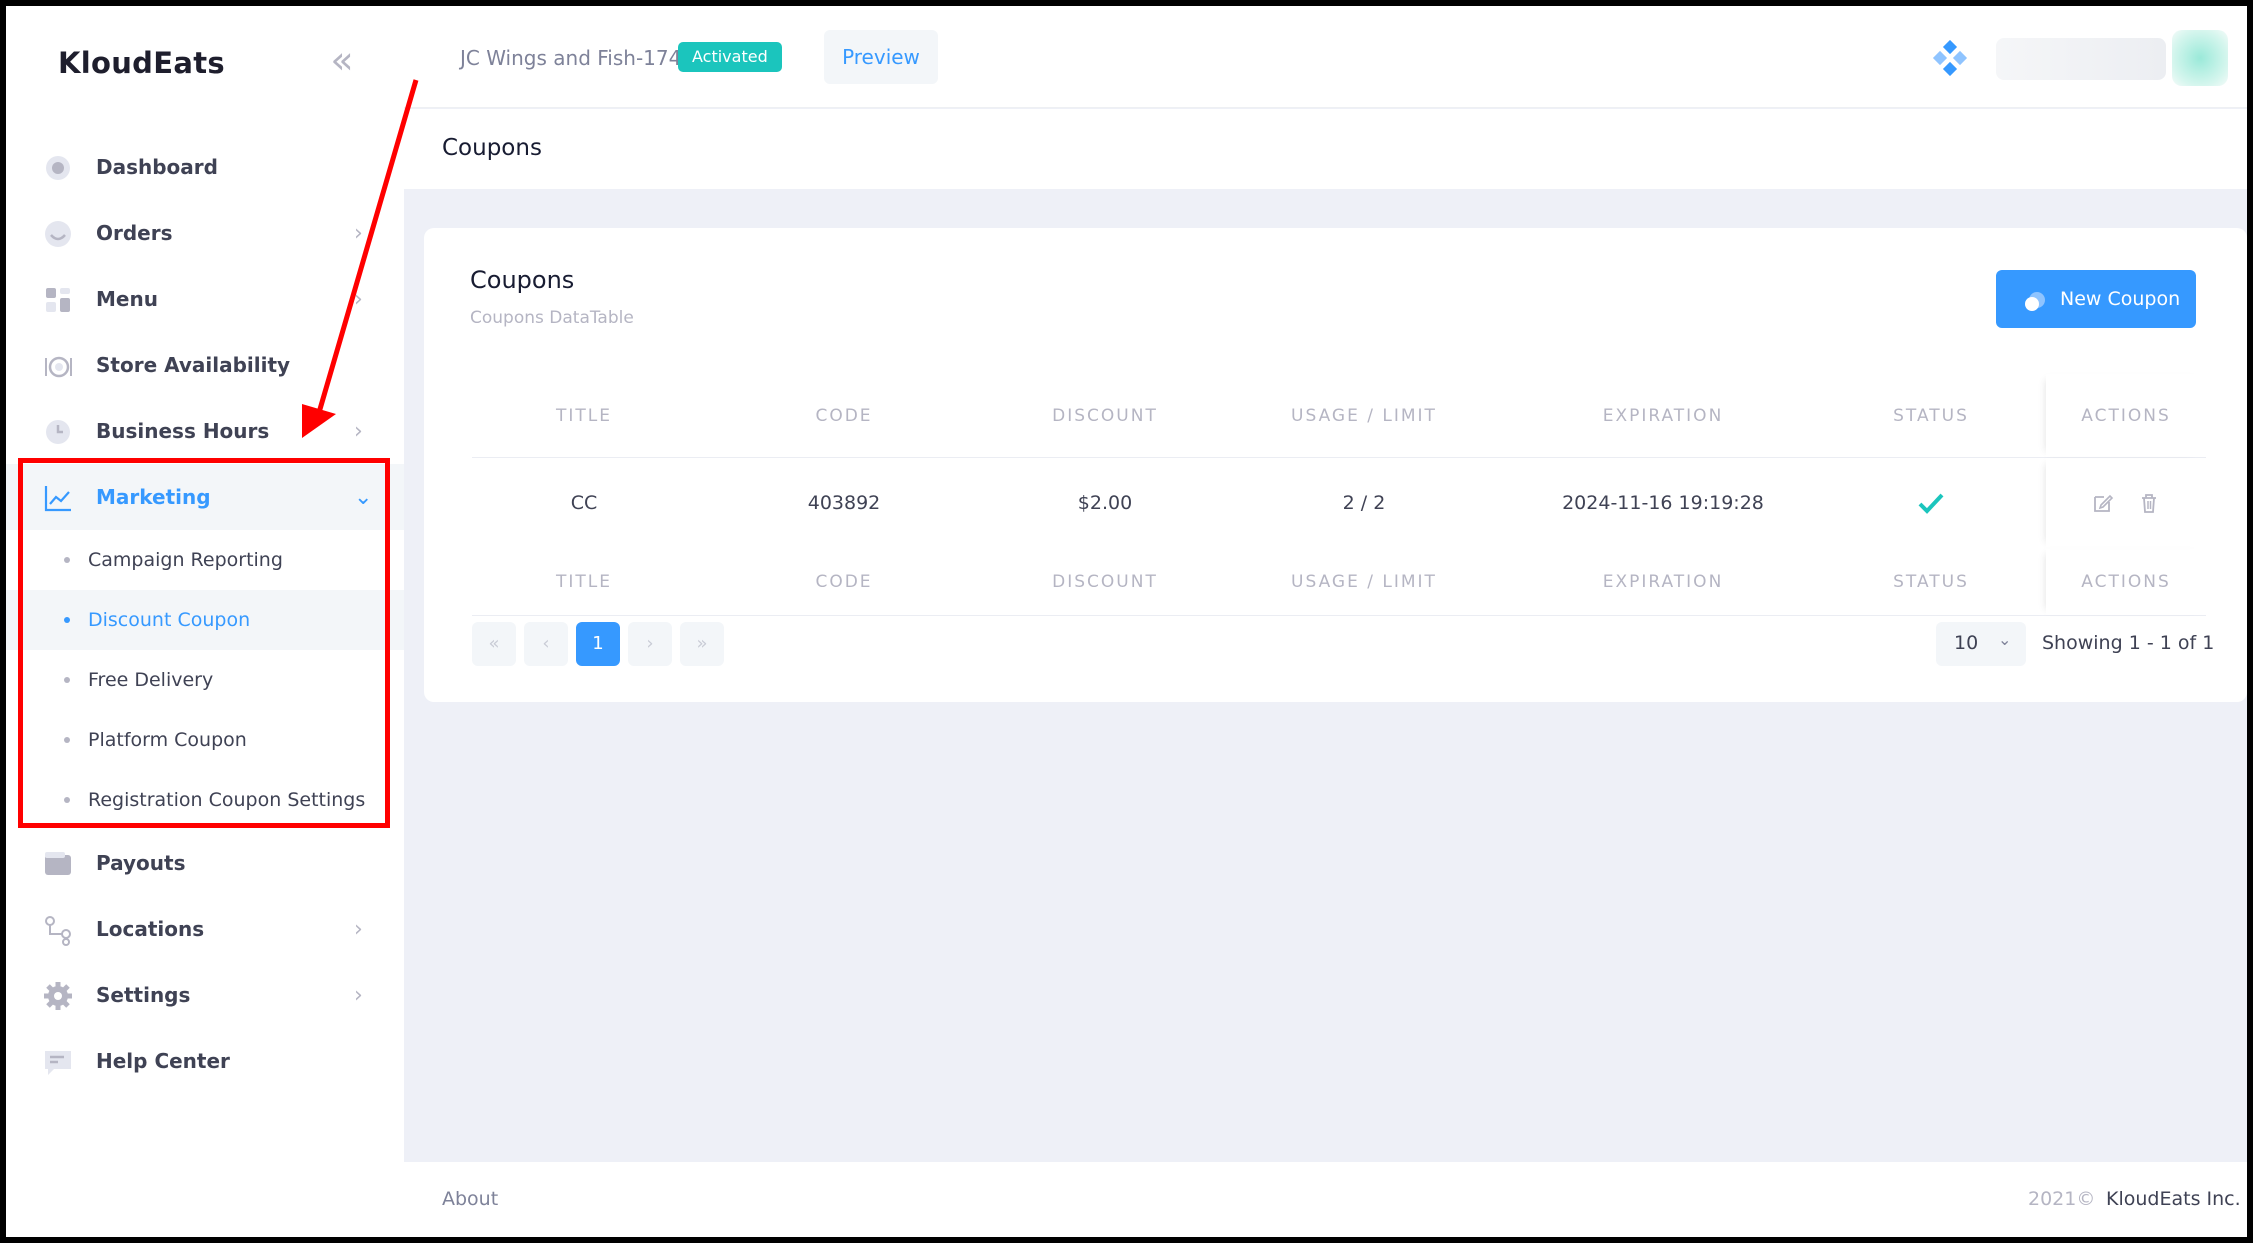 This screenshot has width=2253, height=1243. What do you see at coordinates (58, 432) in the screenshot?
I see `clock-icon` at bounding box center [58, 432].